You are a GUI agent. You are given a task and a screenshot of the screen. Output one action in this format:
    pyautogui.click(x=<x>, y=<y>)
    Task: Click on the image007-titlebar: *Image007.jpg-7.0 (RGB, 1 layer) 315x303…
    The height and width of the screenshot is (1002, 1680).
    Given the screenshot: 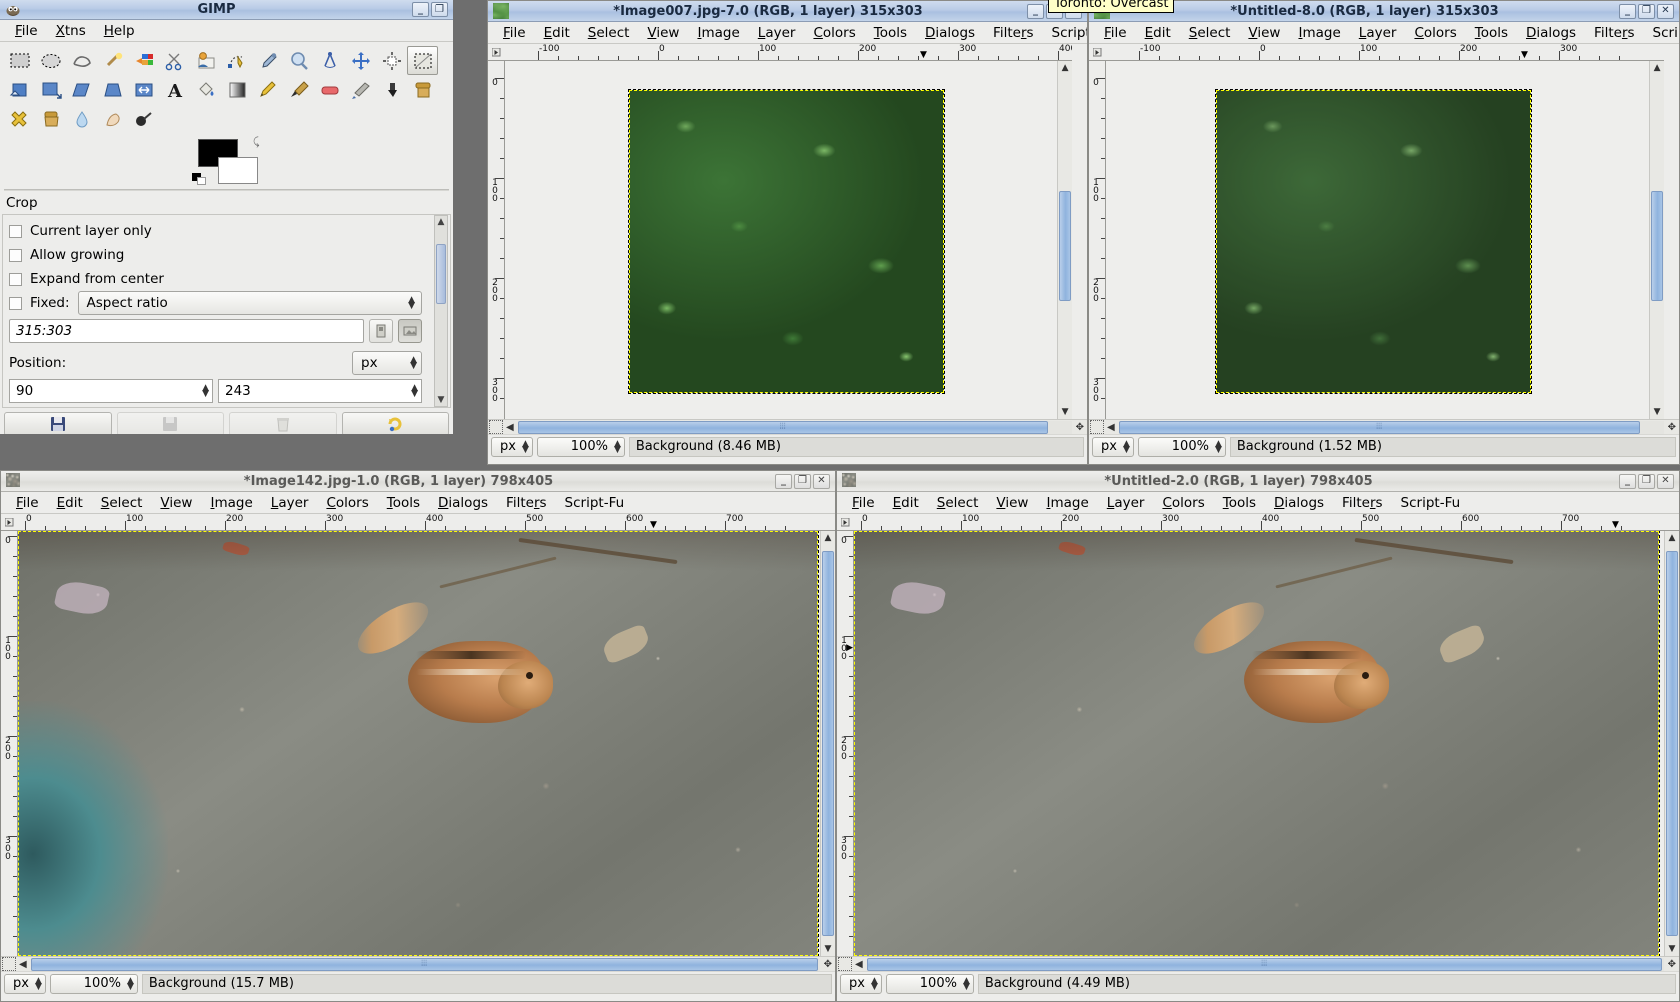 What is the action you would take?
    pyautogui.click(x=787, y=11)
    